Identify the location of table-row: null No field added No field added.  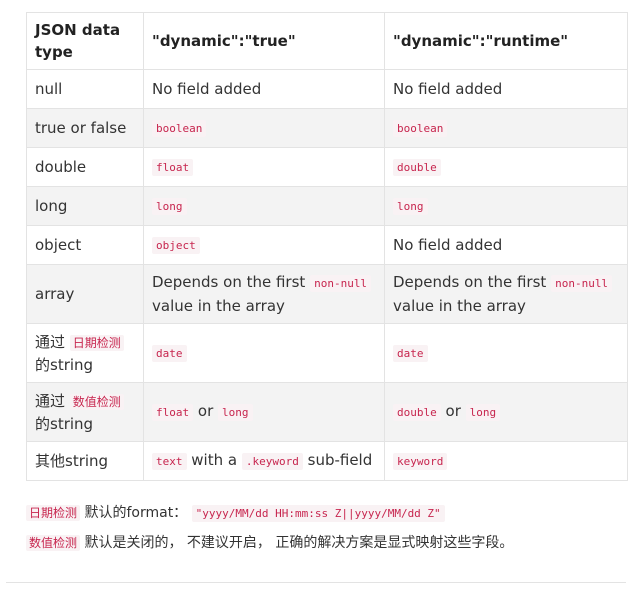
(327, 89).